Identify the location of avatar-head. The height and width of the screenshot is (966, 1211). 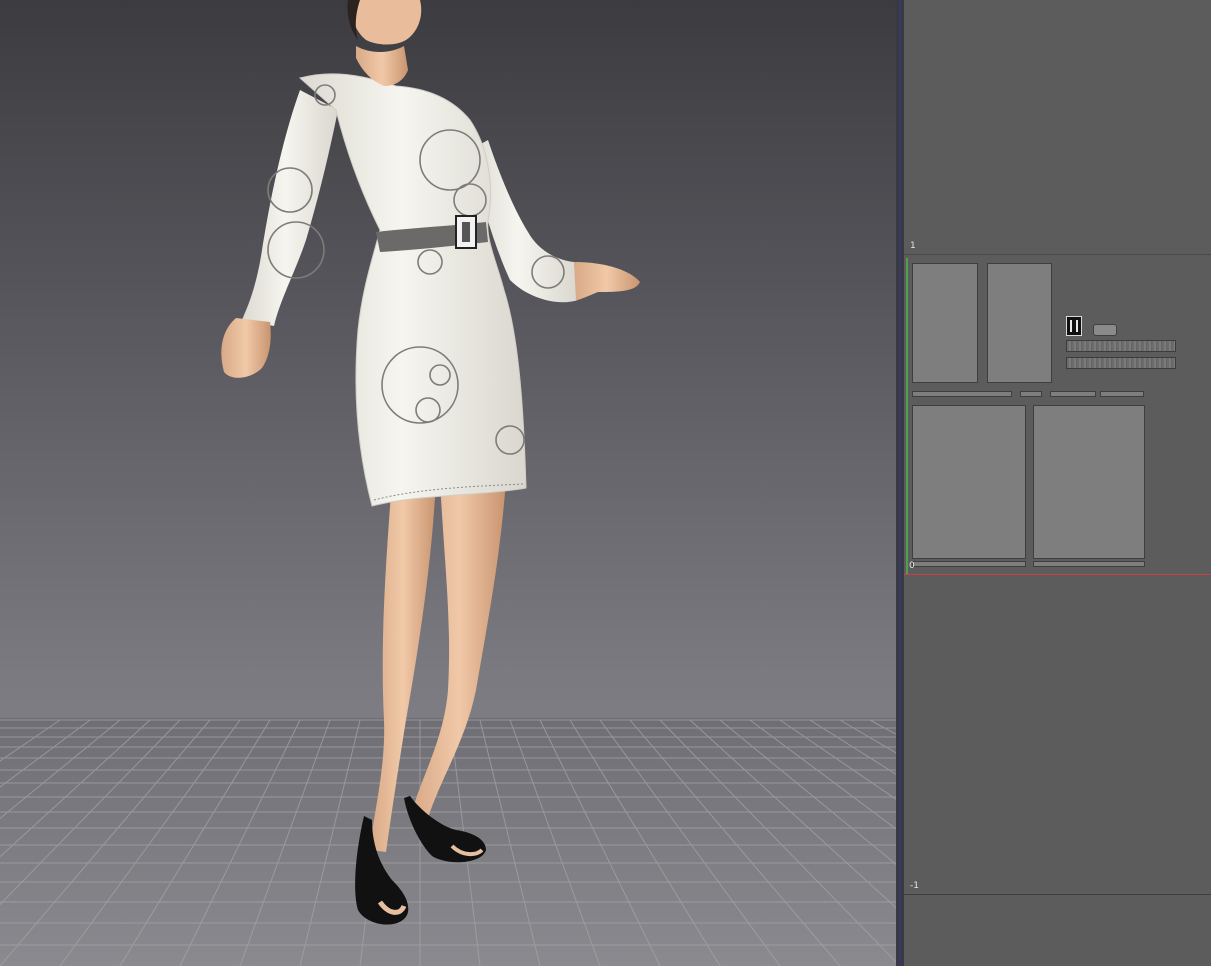
(386, 22).